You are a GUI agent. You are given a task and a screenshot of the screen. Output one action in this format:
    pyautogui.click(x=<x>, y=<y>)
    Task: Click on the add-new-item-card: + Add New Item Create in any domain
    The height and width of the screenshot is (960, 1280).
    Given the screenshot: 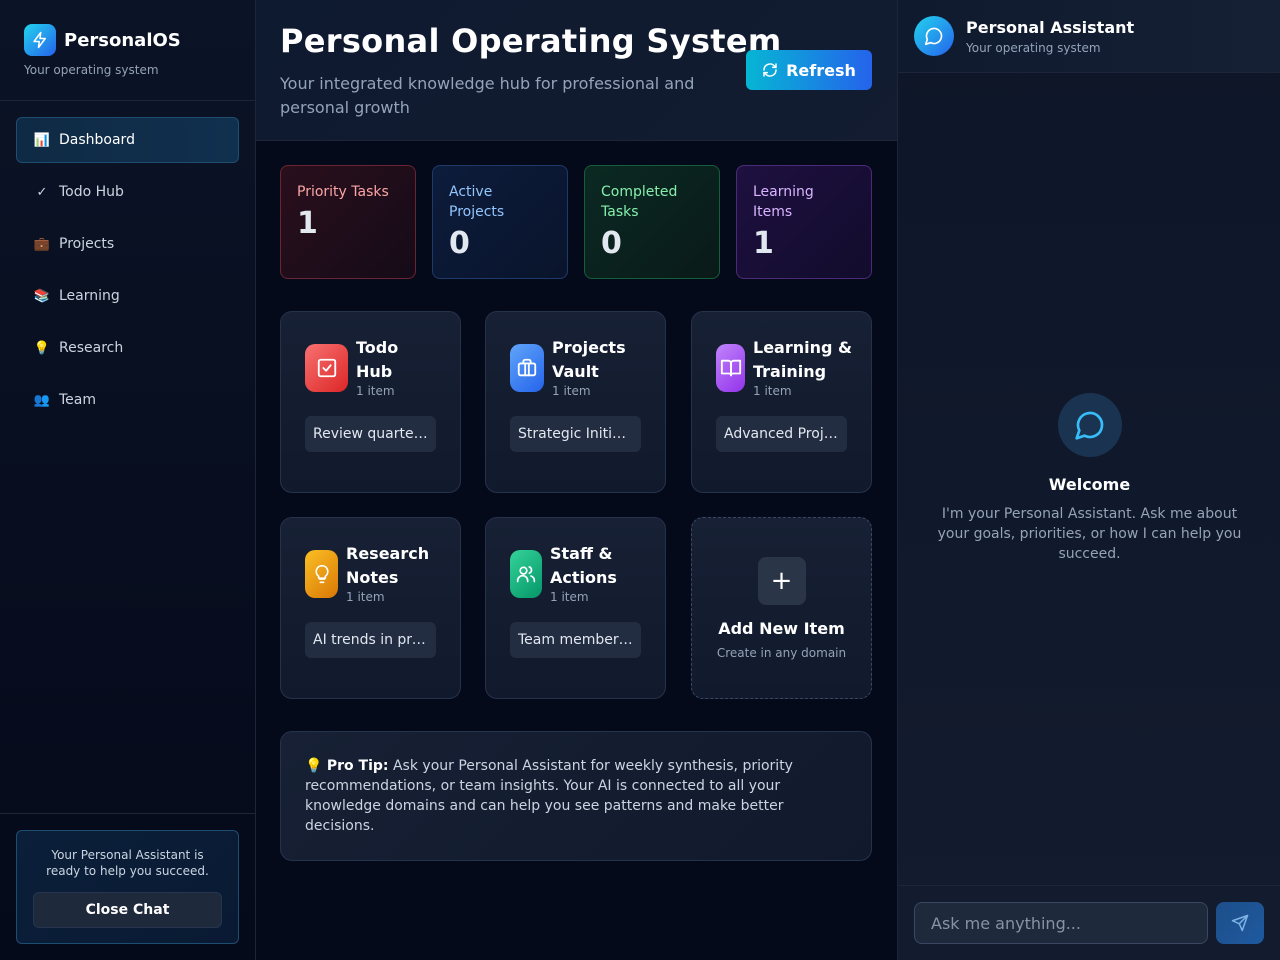 What is the action you would take?
    pyautogui.click(x=781, y=608)
    